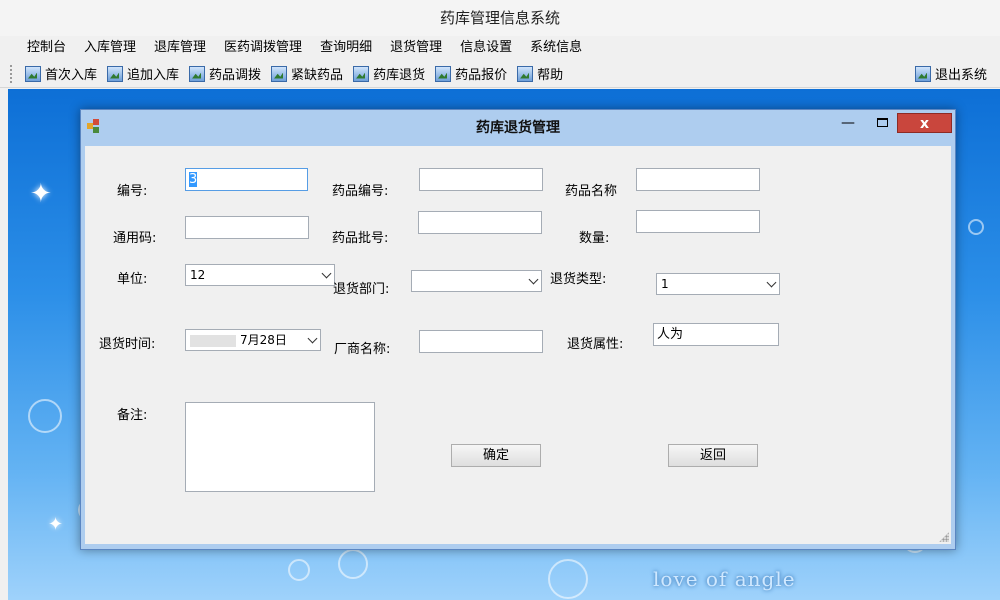 This screenshot has width=1000, height=600. I want to click on label-return-time: 退货时间:, so click(127, 344).